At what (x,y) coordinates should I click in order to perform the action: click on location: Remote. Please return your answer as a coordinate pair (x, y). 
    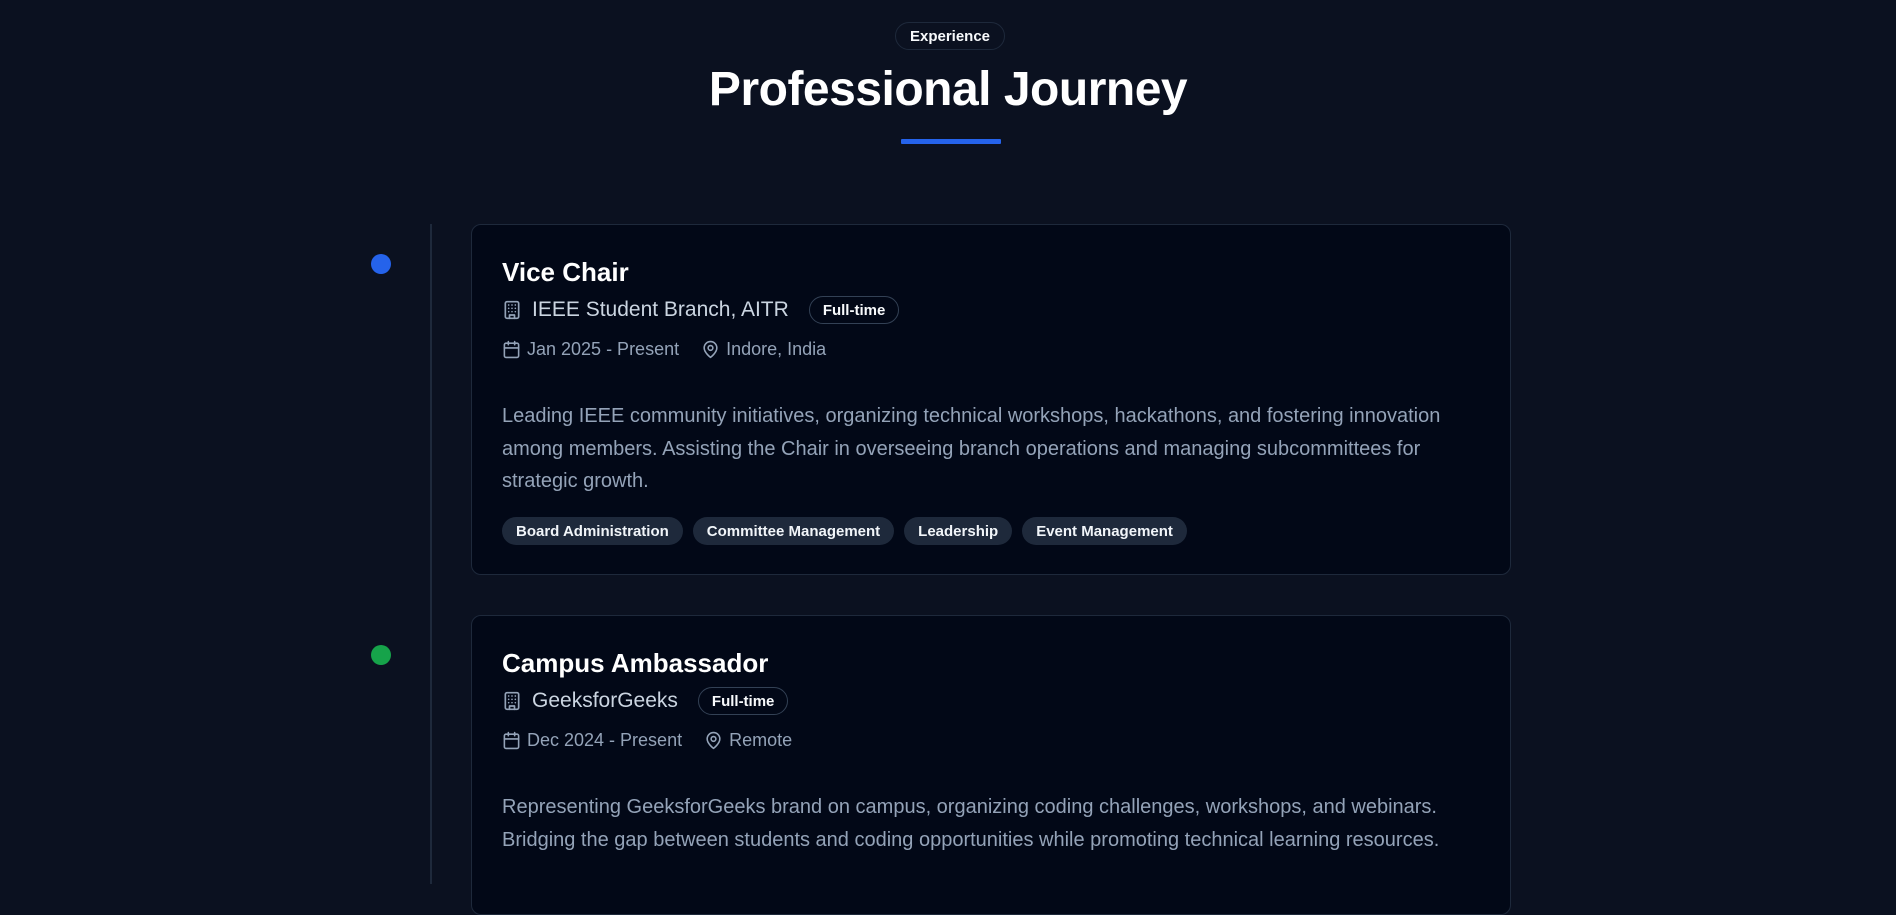
    Looking at the image, I should click on (761, 739).